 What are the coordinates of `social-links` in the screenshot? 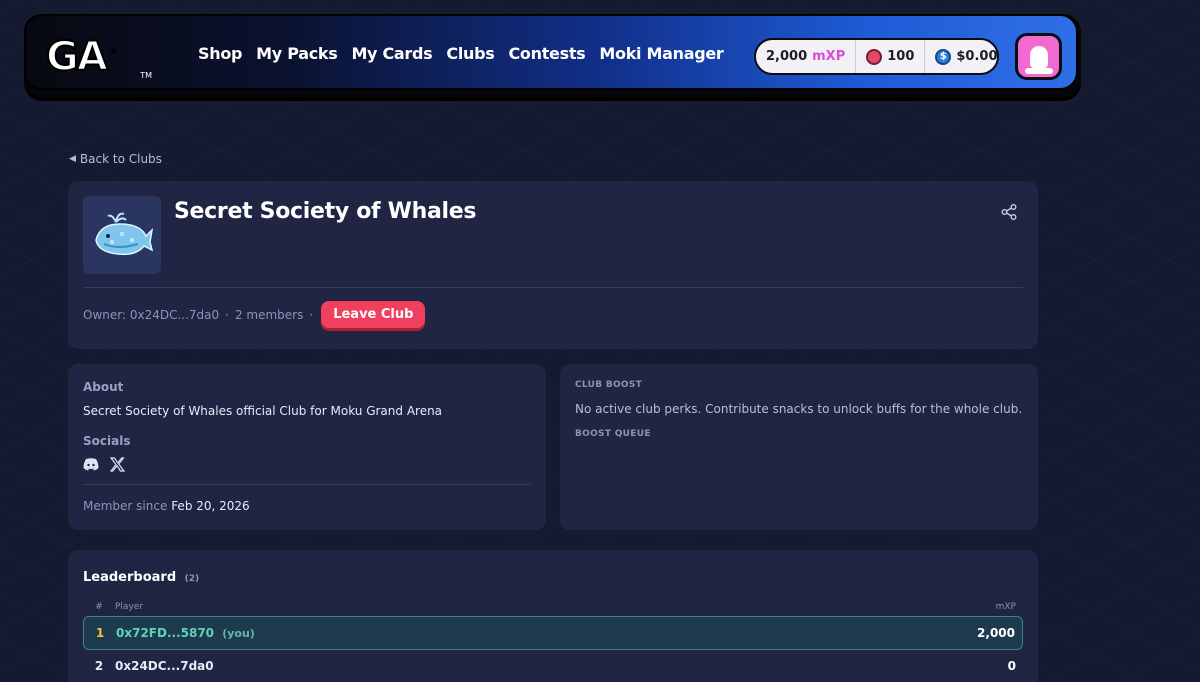 It's located at (104, 464).